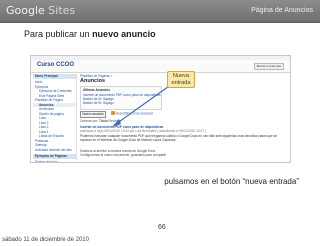 The image size is (320, 246). I want to click on site-name: Curso CCOO, so click(55, 65).